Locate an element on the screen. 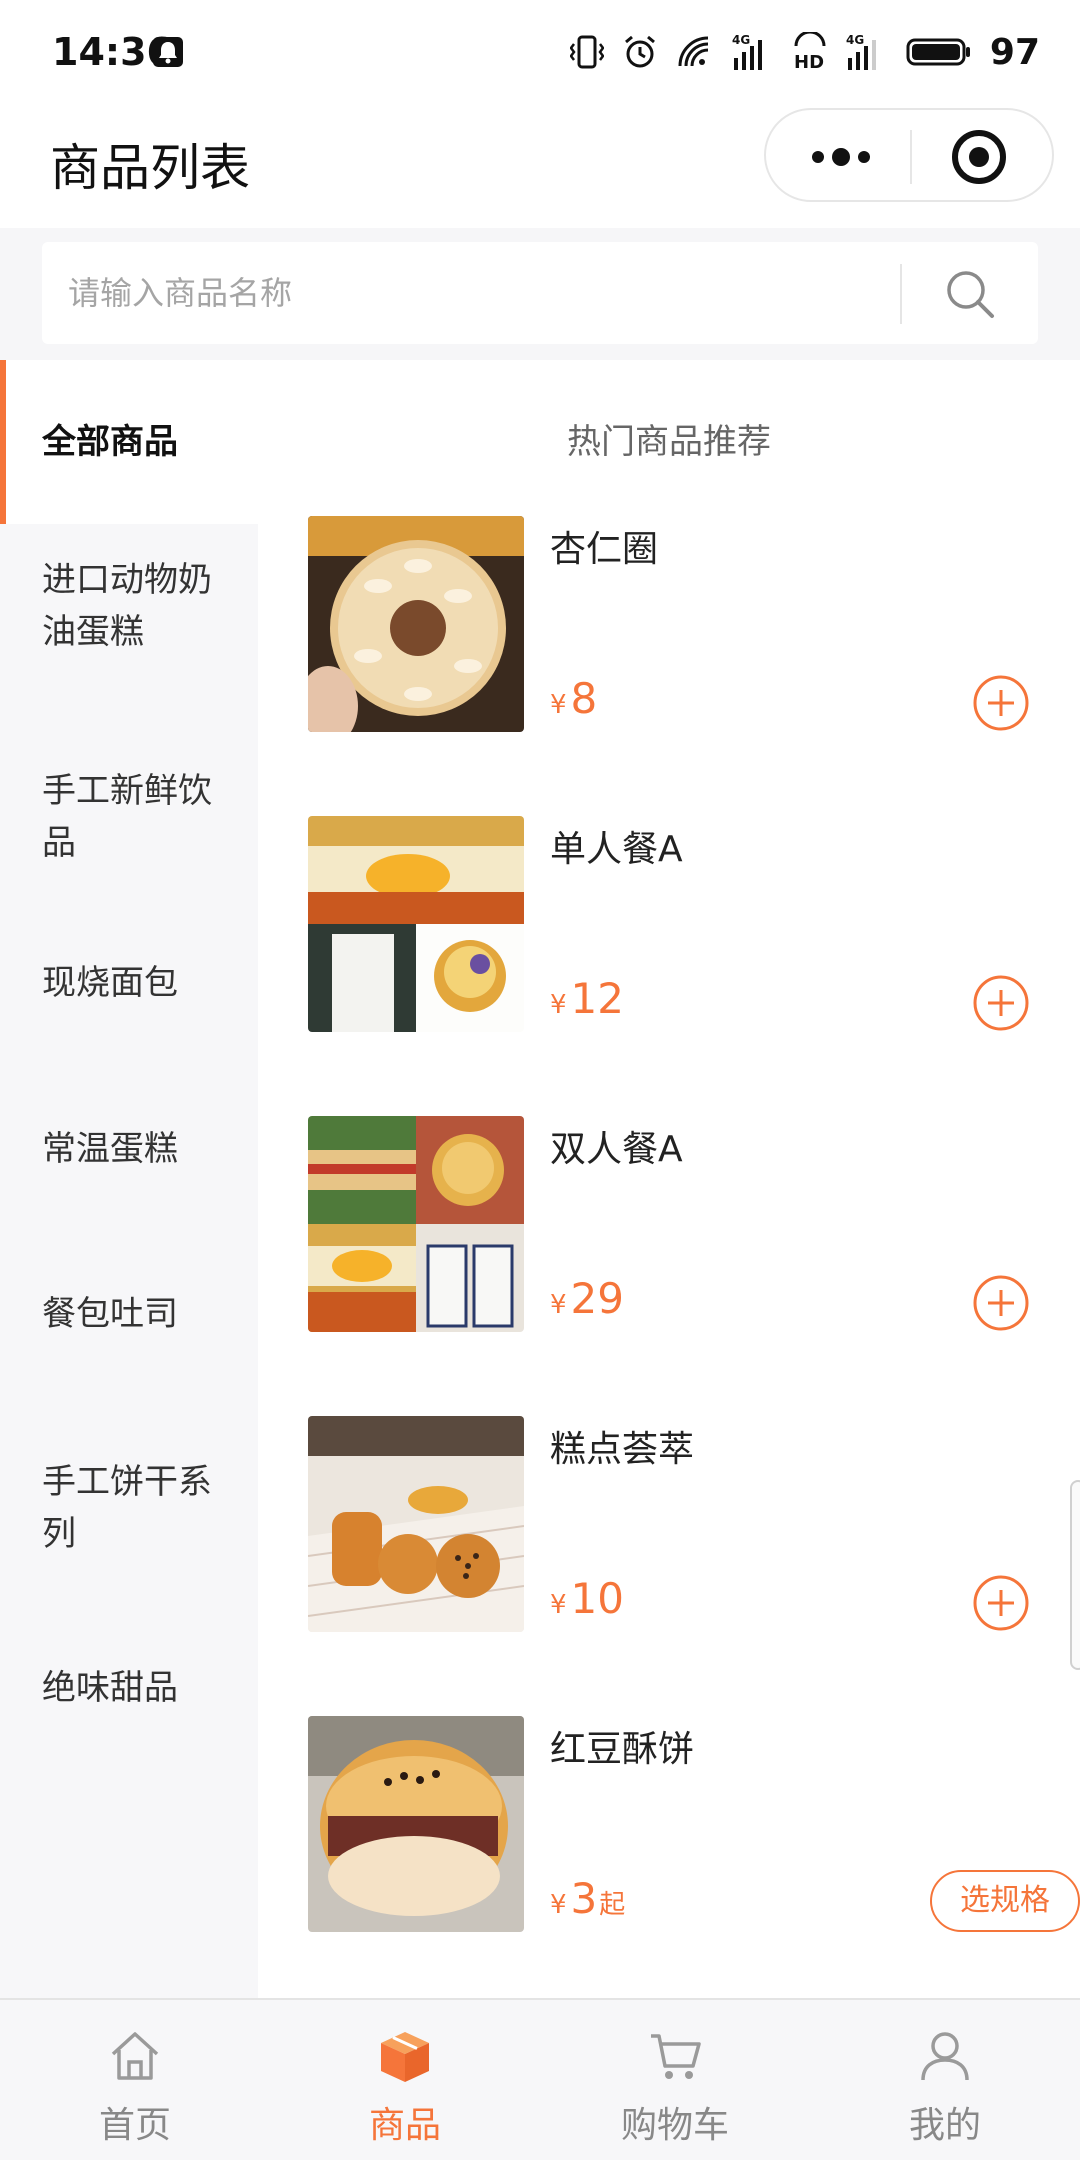 The image size is (1080, 2162). sidebar-item-label: 手工新鲜饮品 is located at coordinates (127, 817).